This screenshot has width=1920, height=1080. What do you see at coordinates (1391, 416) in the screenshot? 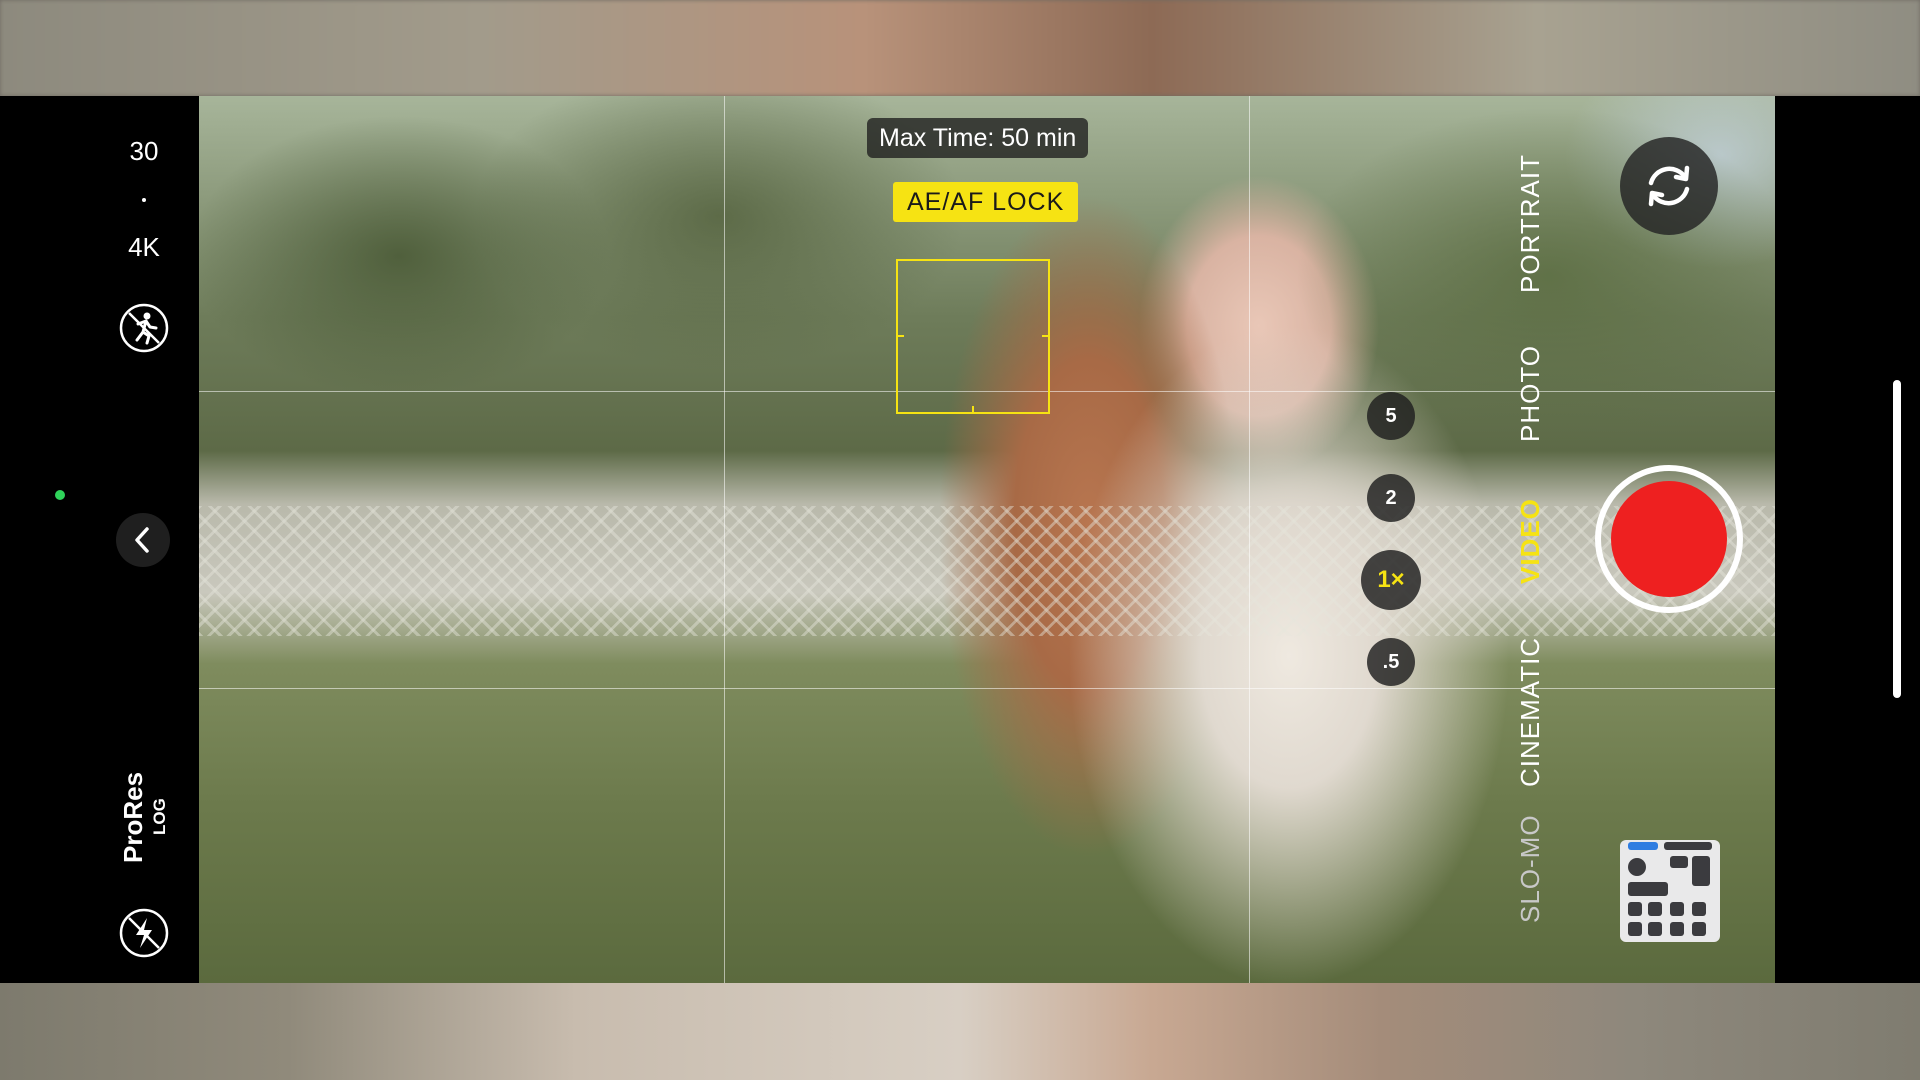
I see `zoom-5x-button: 5` at bounding box center [1391, 416].